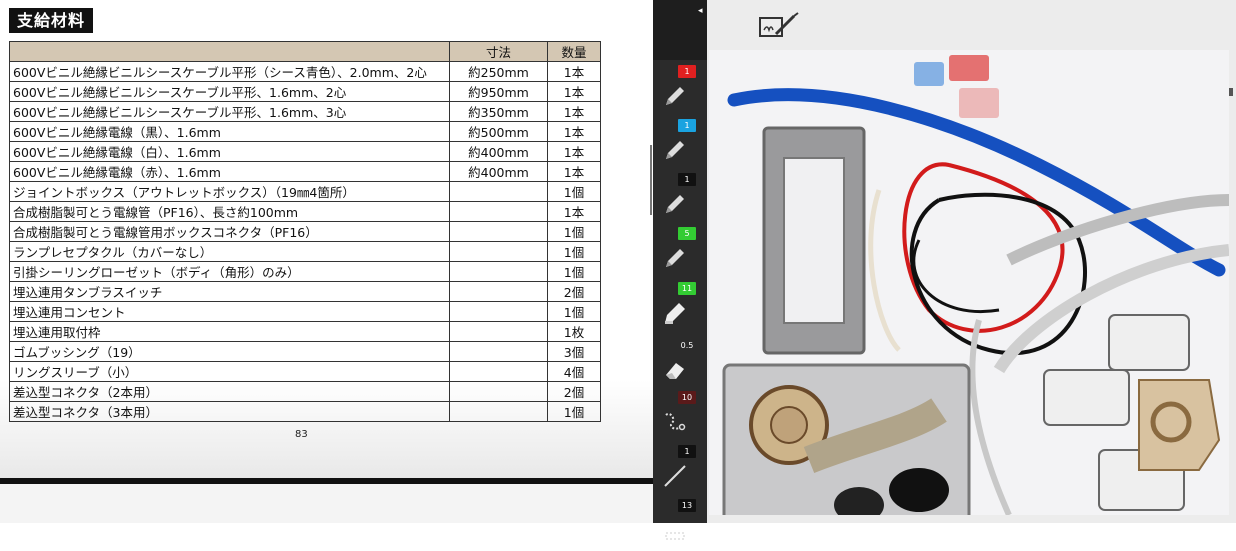 The height and width of the screenshot is (551, 1236). I want to click on cell-item: ゴムブッシング（19）, so click(229, 351).